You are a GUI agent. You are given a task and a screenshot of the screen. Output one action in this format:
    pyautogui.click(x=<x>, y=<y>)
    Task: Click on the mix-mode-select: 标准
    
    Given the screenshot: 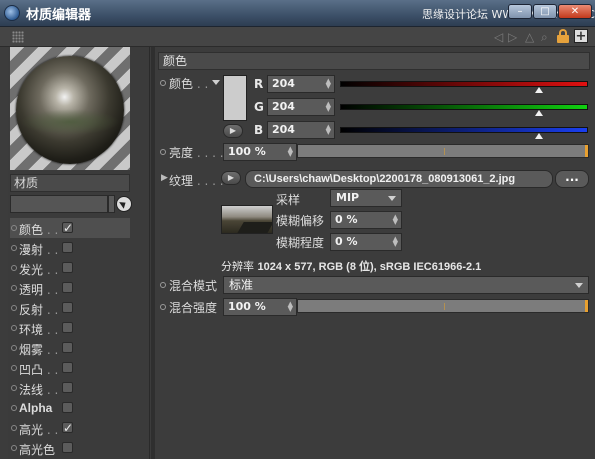 What is the action you would take?
    pyautogui.click(x=406, y=285)
    